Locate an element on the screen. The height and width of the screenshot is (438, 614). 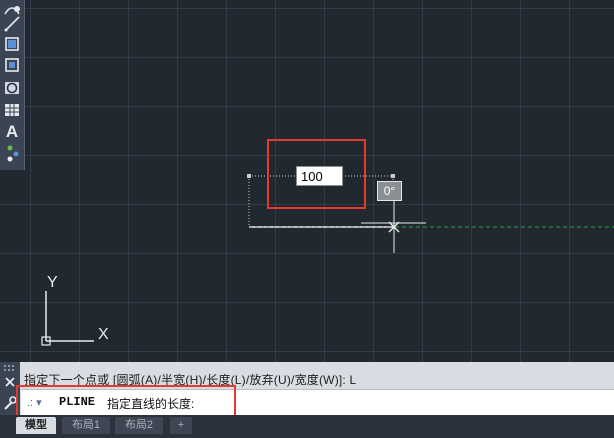
dimension-grip-right is located at coordinates (393, 176).